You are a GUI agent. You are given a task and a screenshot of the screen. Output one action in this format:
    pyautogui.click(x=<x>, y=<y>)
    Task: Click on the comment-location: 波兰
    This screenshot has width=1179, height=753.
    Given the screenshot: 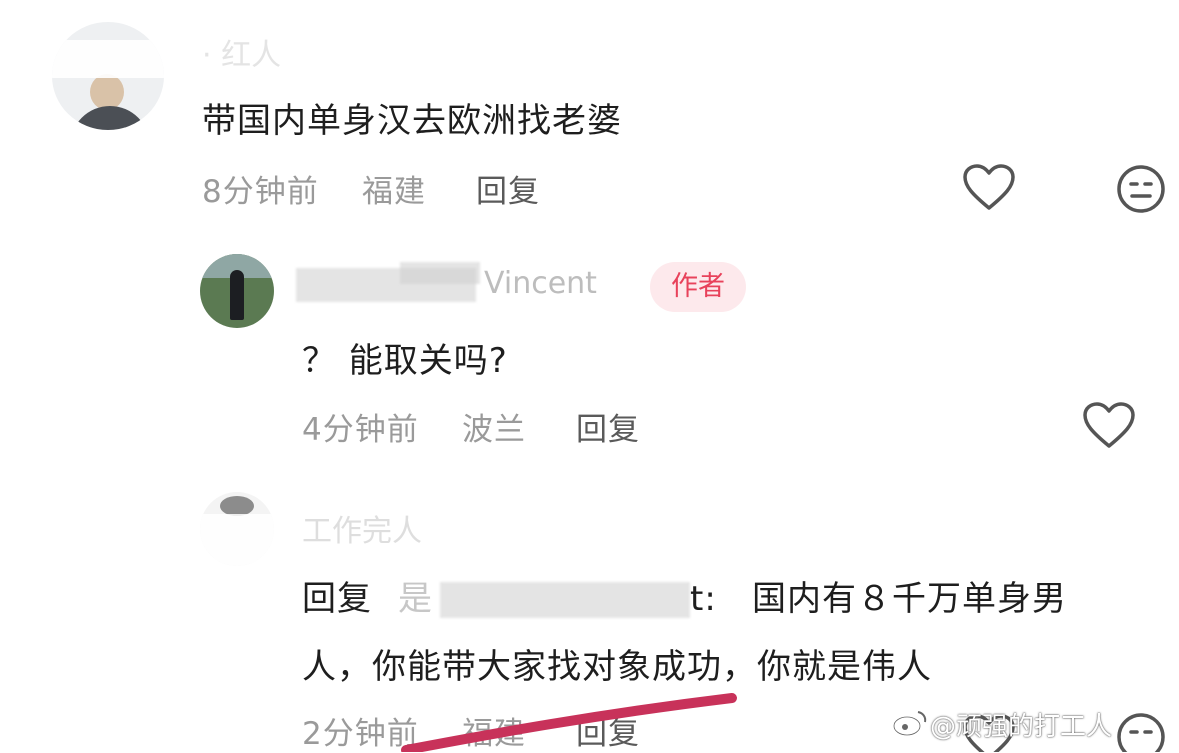 What is the action you would take?
    pyautogui.click(x=494, y=430)
    